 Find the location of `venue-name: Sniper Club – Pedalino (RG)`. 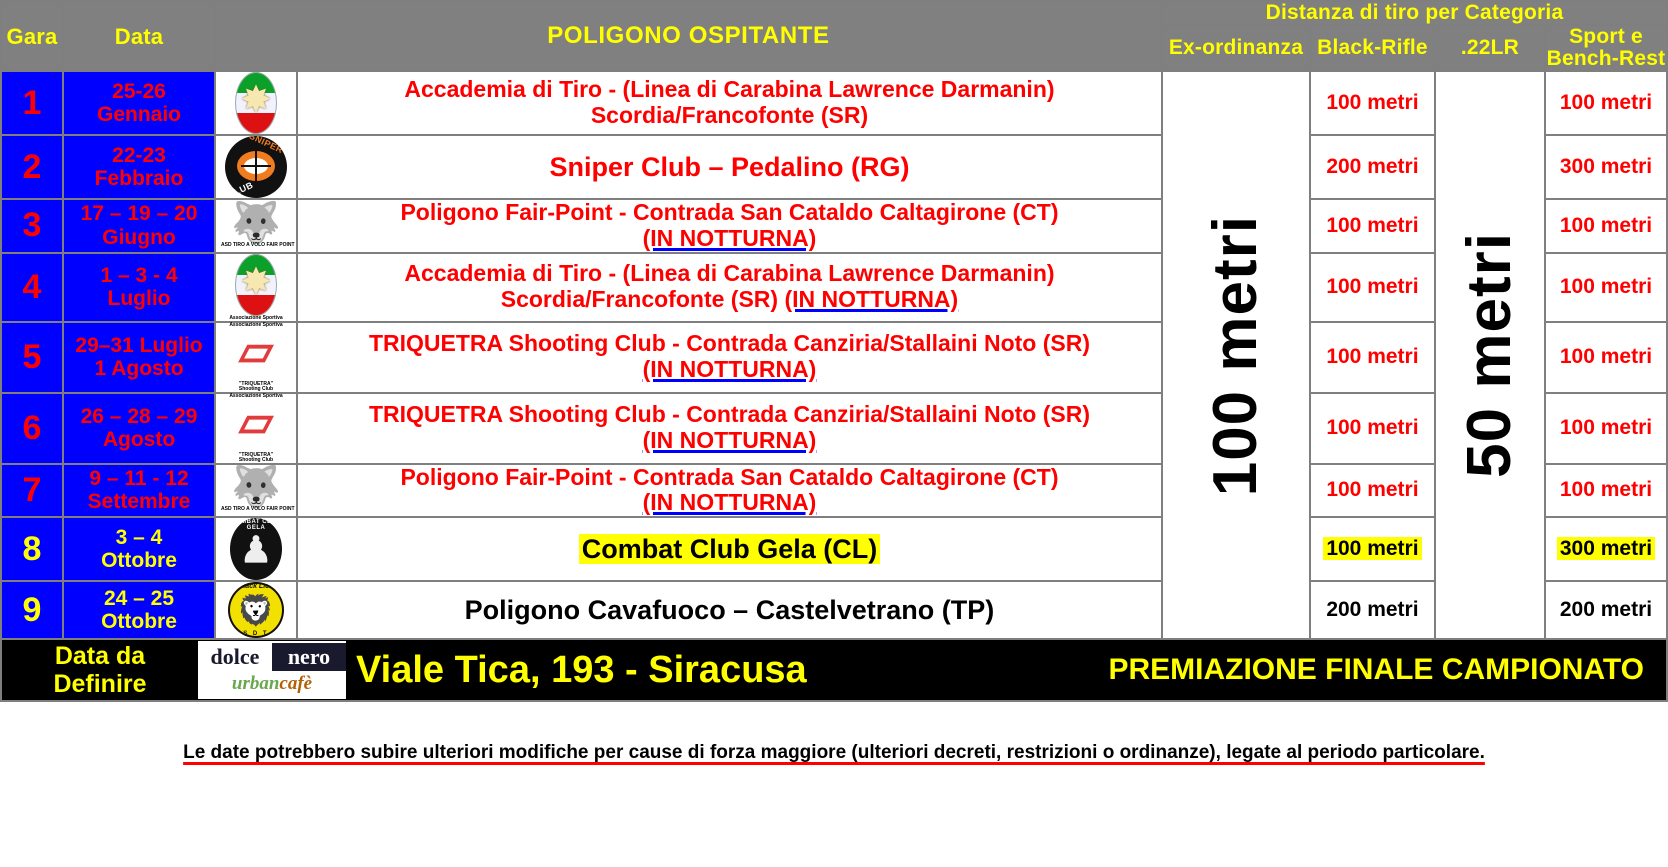

venue-name: Sniper Club – Pedalino (RG) is located at coordinates (729, 167).